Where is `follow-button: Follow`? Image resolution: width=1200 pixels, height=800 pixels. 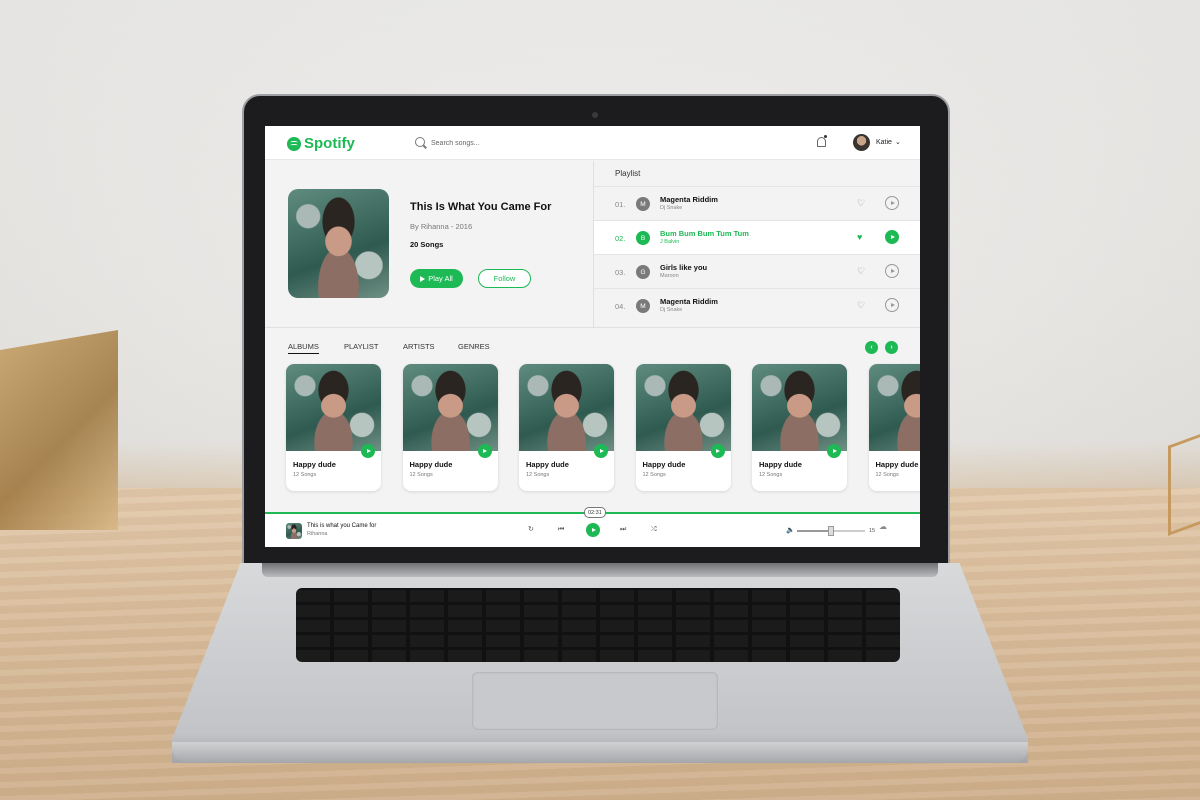
follow-button: Follow is located at coordinates (504, 278).